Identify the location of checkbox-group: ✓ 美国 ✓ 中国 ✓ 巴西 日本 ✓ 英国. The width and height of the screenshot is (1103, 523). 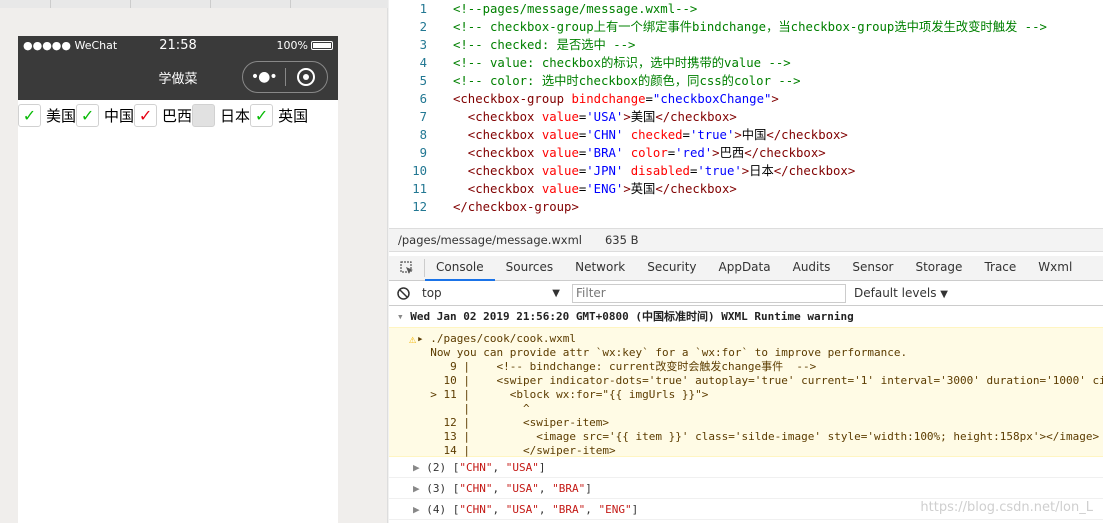
(178, 113).